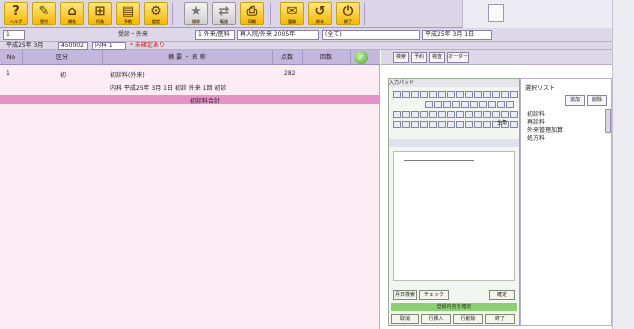 This screenshot has width=634, height=329. I want to click on tab-exam: 検査, so click(437, 57).